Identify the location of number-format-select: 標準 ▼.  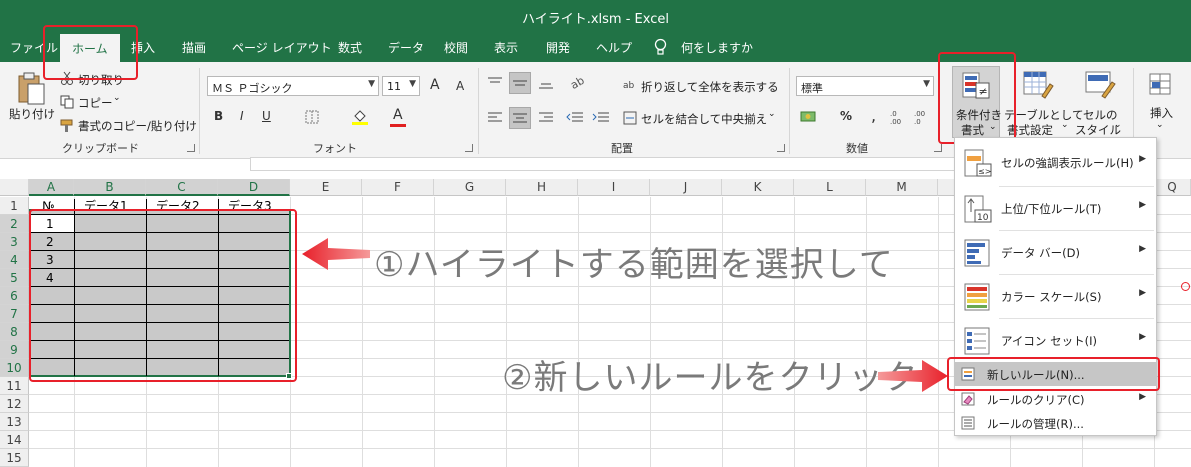
(865, 86).